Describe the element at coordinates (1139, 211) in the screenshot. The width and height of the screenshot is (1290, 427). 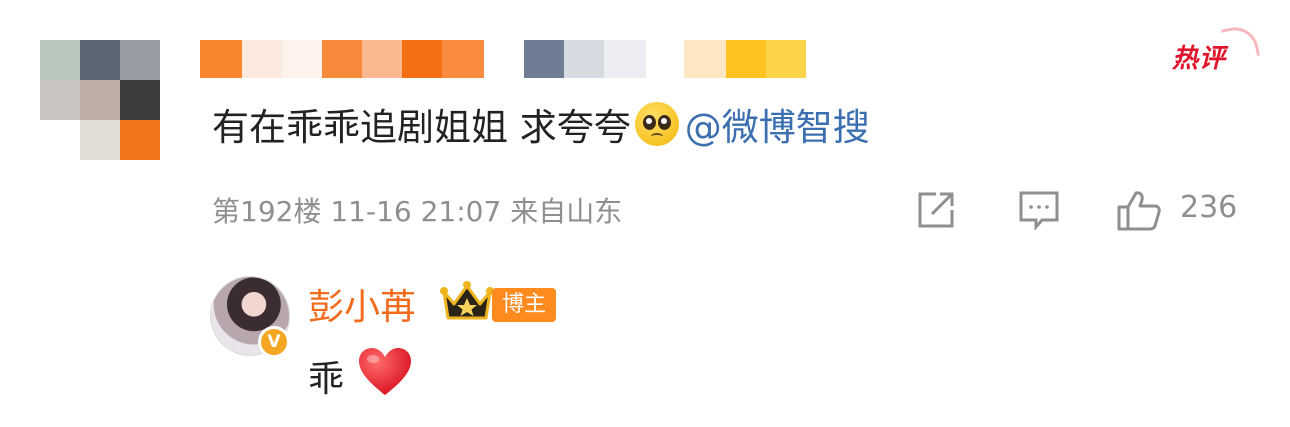
I see `like-icon` at that location.